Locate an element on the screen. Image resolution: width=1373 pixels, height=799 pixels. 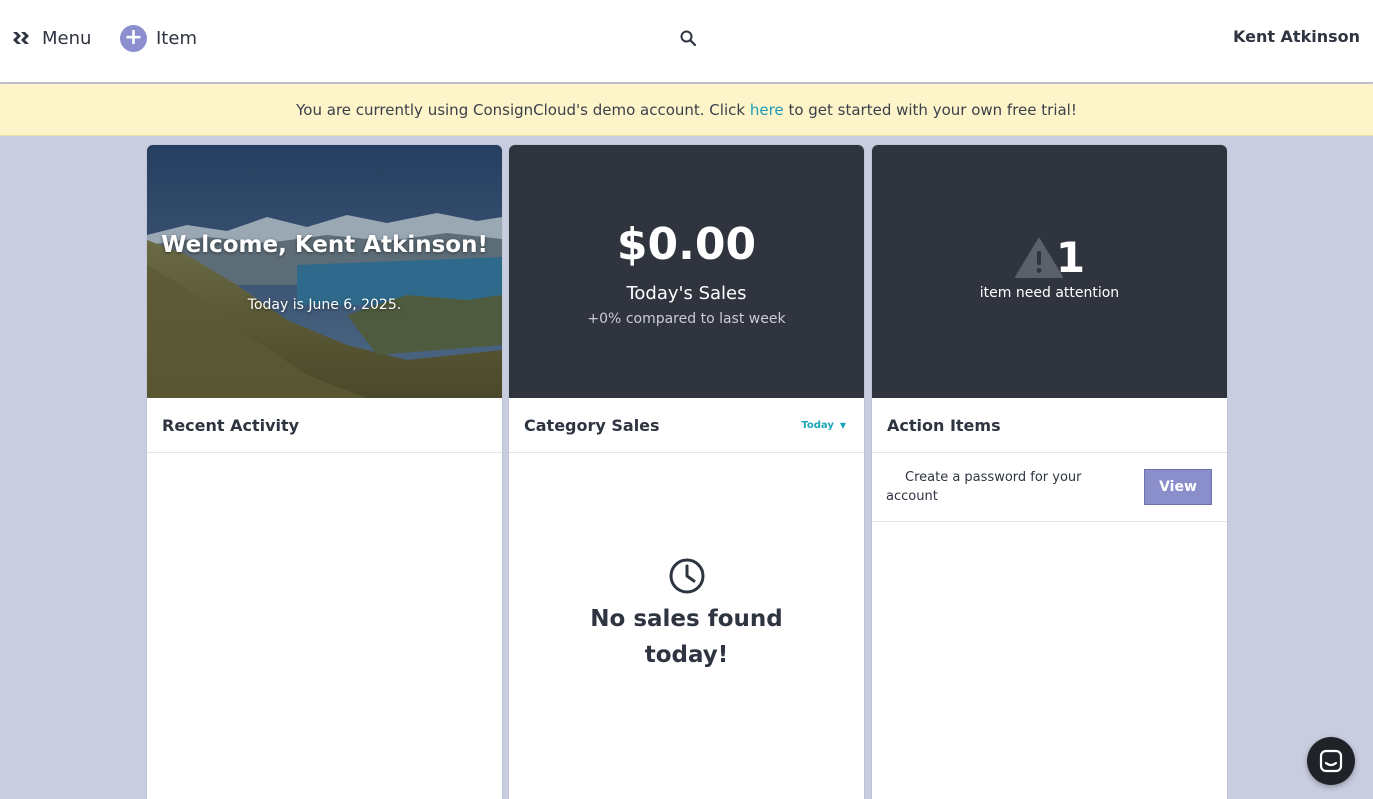
welcome-title: Welcome, Kent Atkinson! is located at coordinates (324, 245).